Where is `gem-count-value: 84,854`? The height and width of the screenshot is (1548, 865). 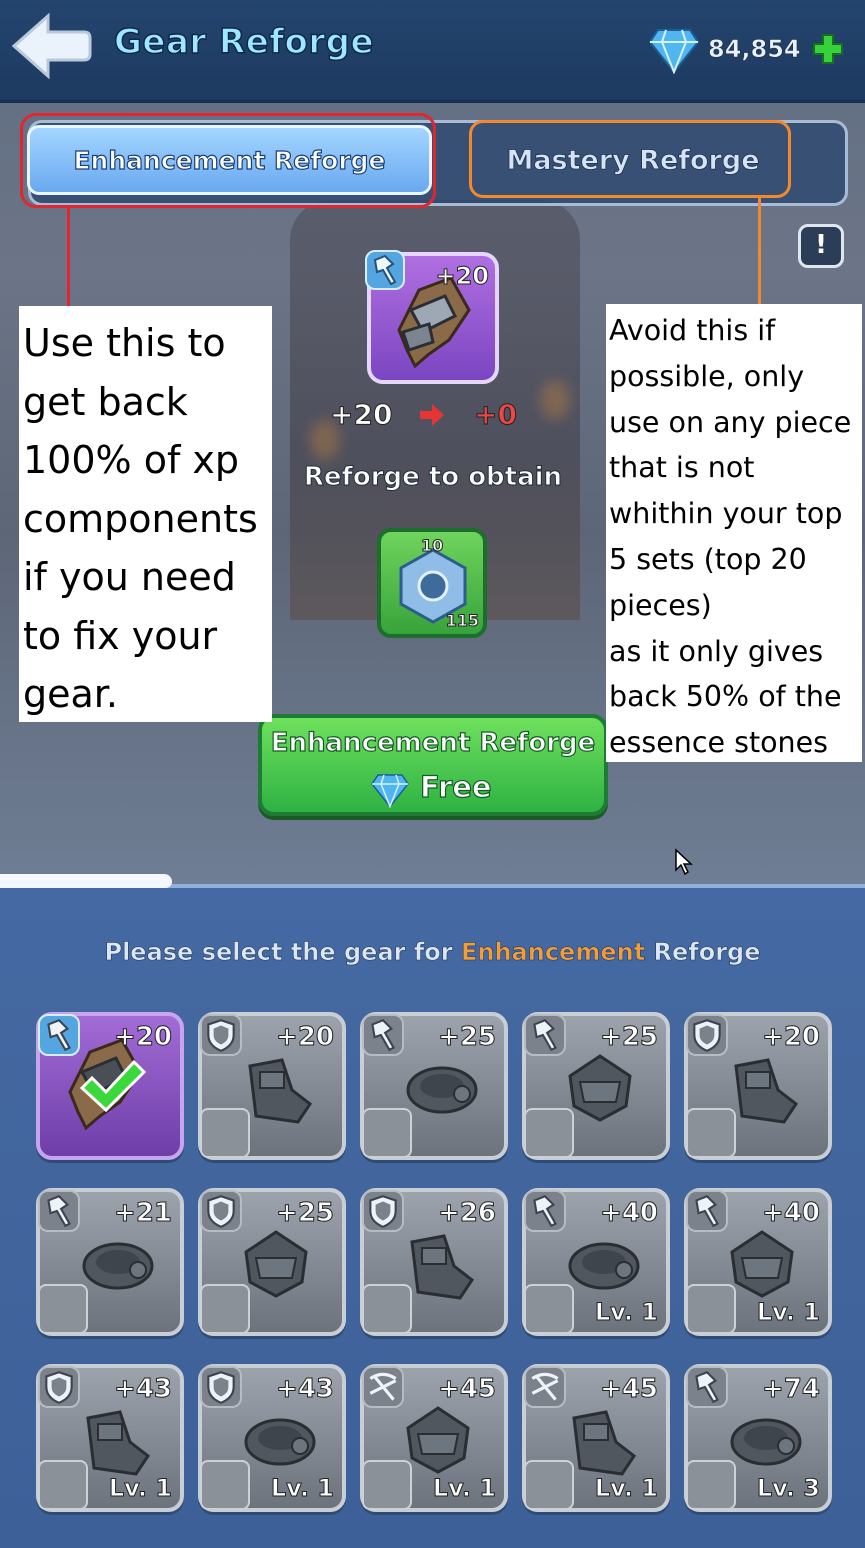 gem-count-value: 84,854 is located at coordinates (754, 49).